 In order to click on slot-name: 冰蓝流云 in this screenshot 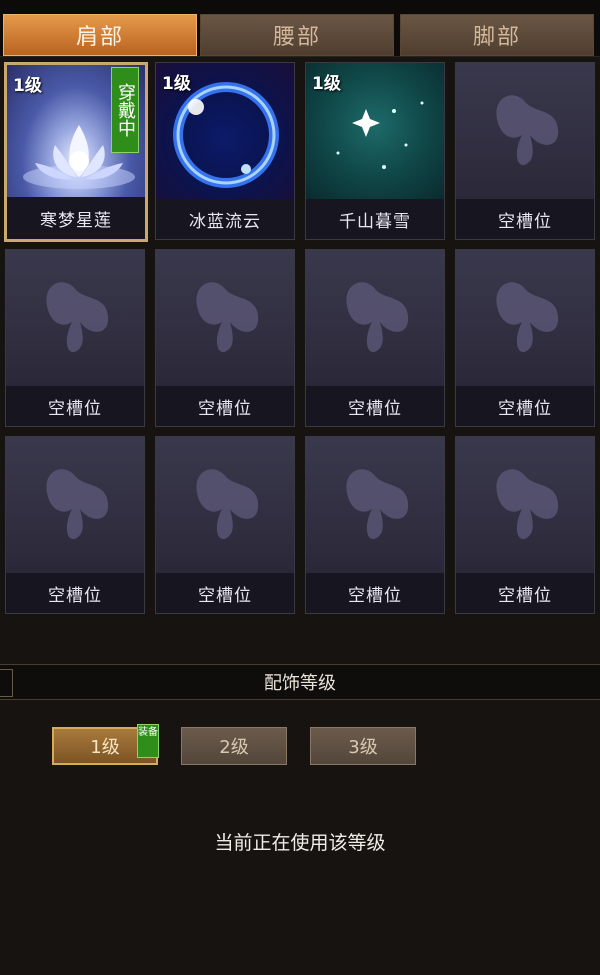, I will do `click(225, 219)`.